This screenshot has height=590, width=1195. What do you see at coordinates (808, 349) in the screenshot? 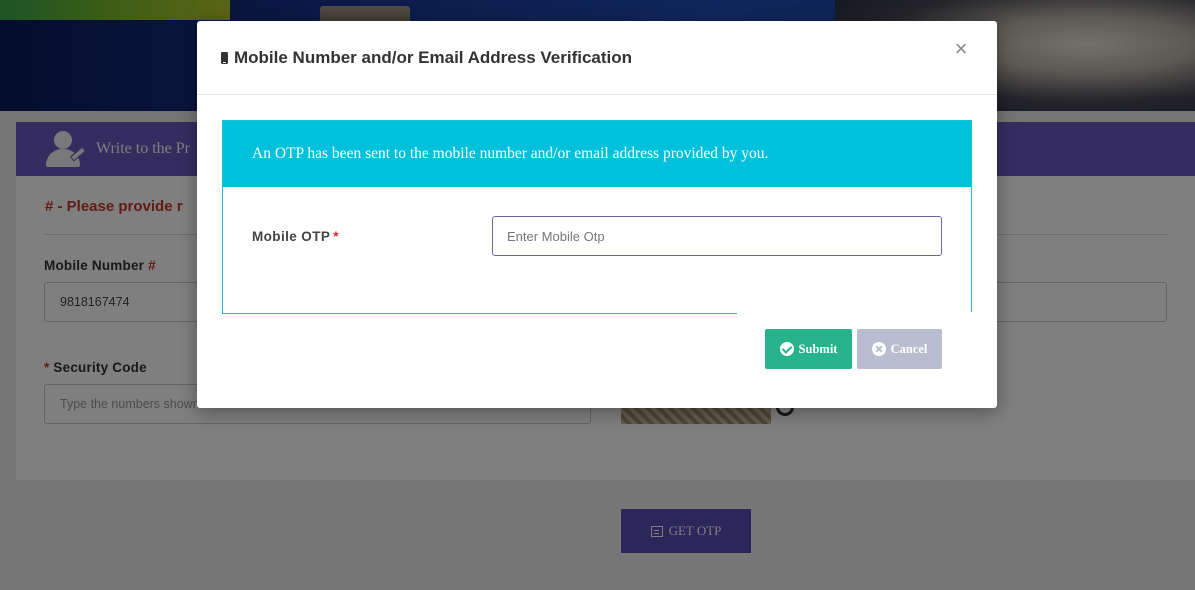
I see `submit-button: Submit` at bounding box center [808, 349].